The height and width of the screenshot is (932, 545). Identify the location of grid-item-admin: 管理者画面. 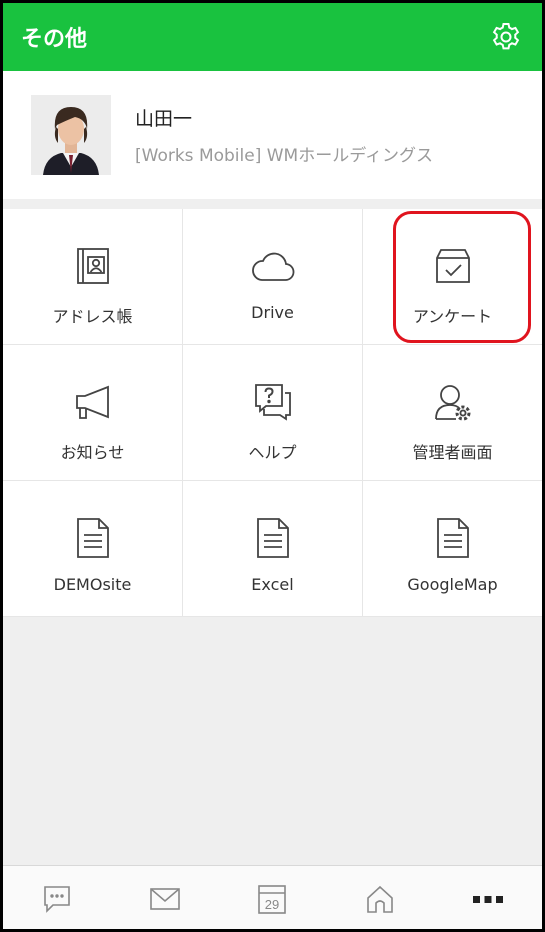
(452, 413).